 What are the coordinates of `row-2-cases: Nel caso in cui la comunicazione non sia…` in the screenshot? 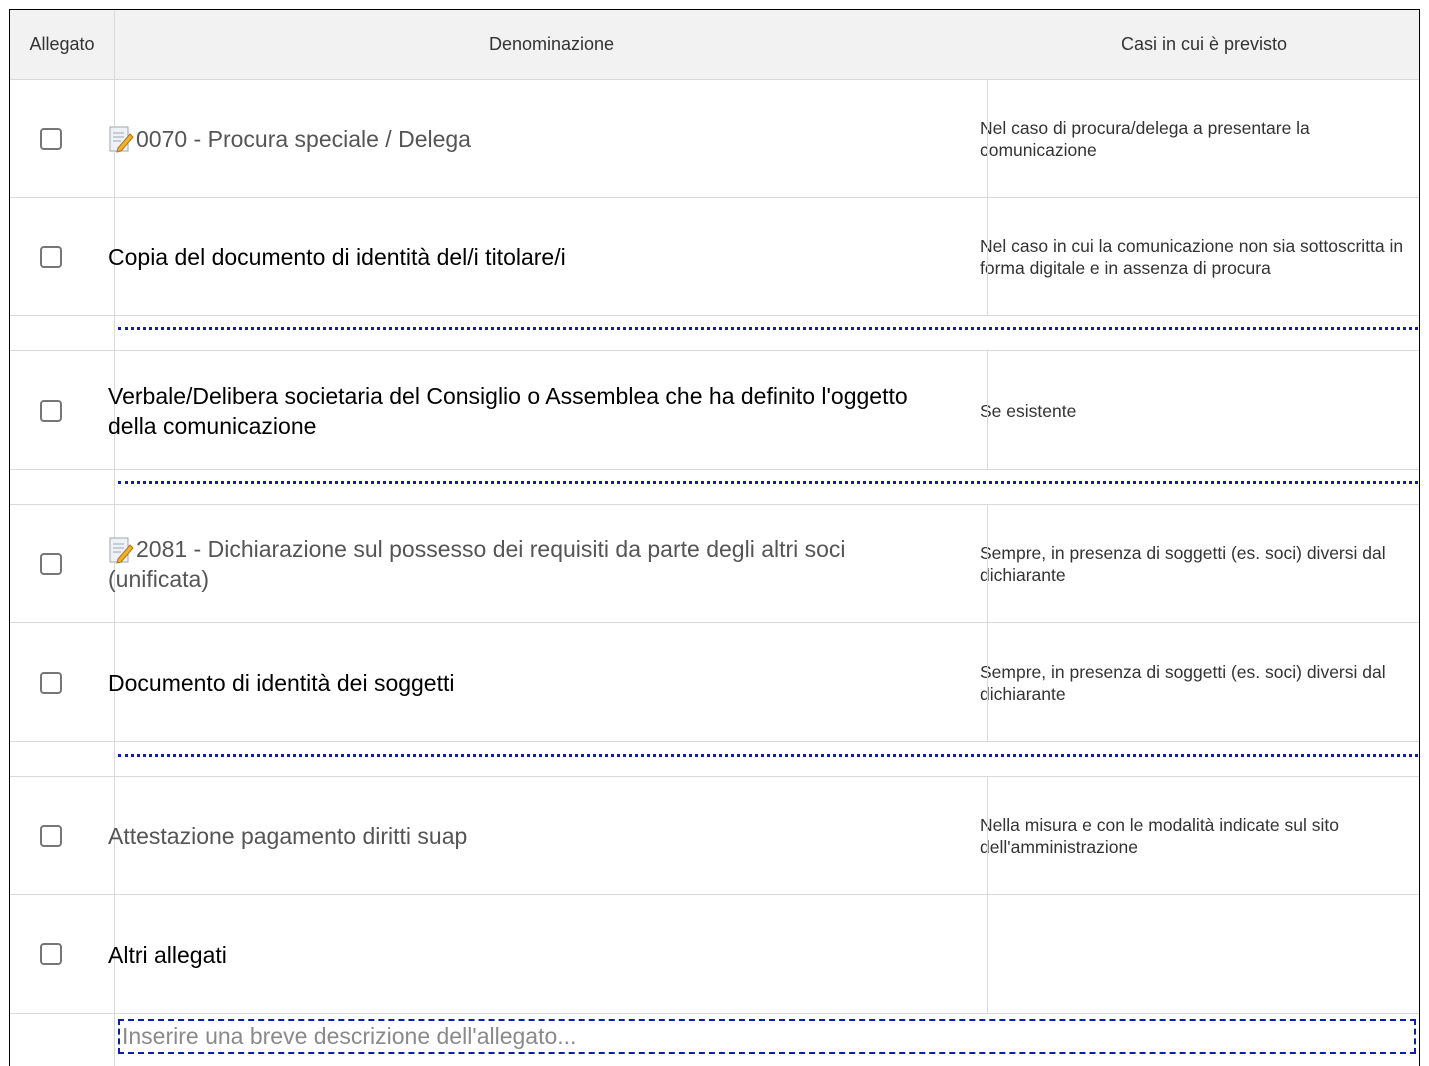 It's located at (1192, 257).